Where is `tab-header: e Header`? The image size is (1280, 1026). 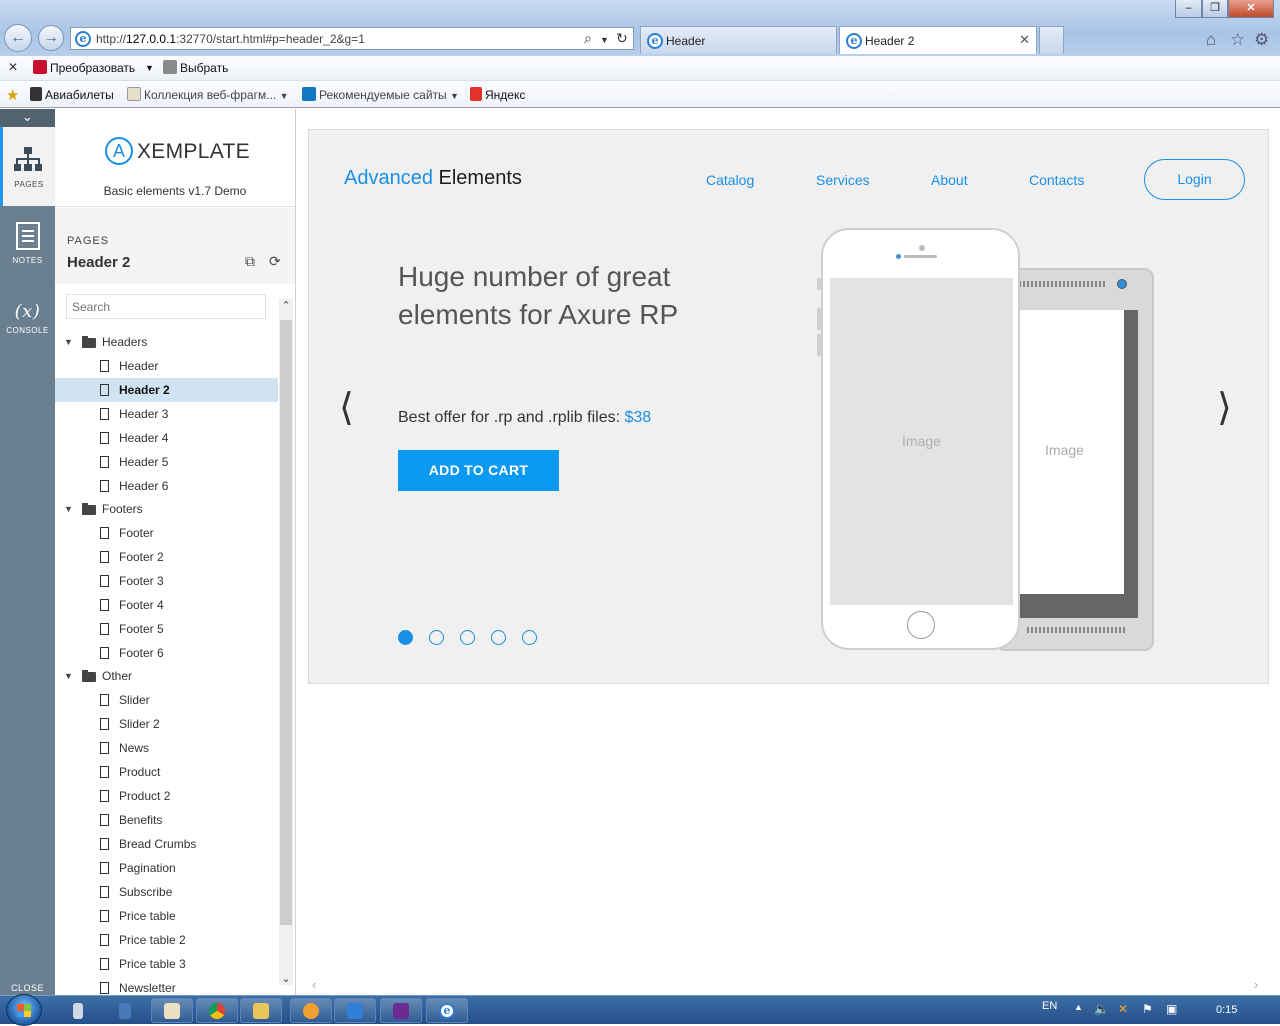
tab-header: e Header is located at coordinates (738, 40).